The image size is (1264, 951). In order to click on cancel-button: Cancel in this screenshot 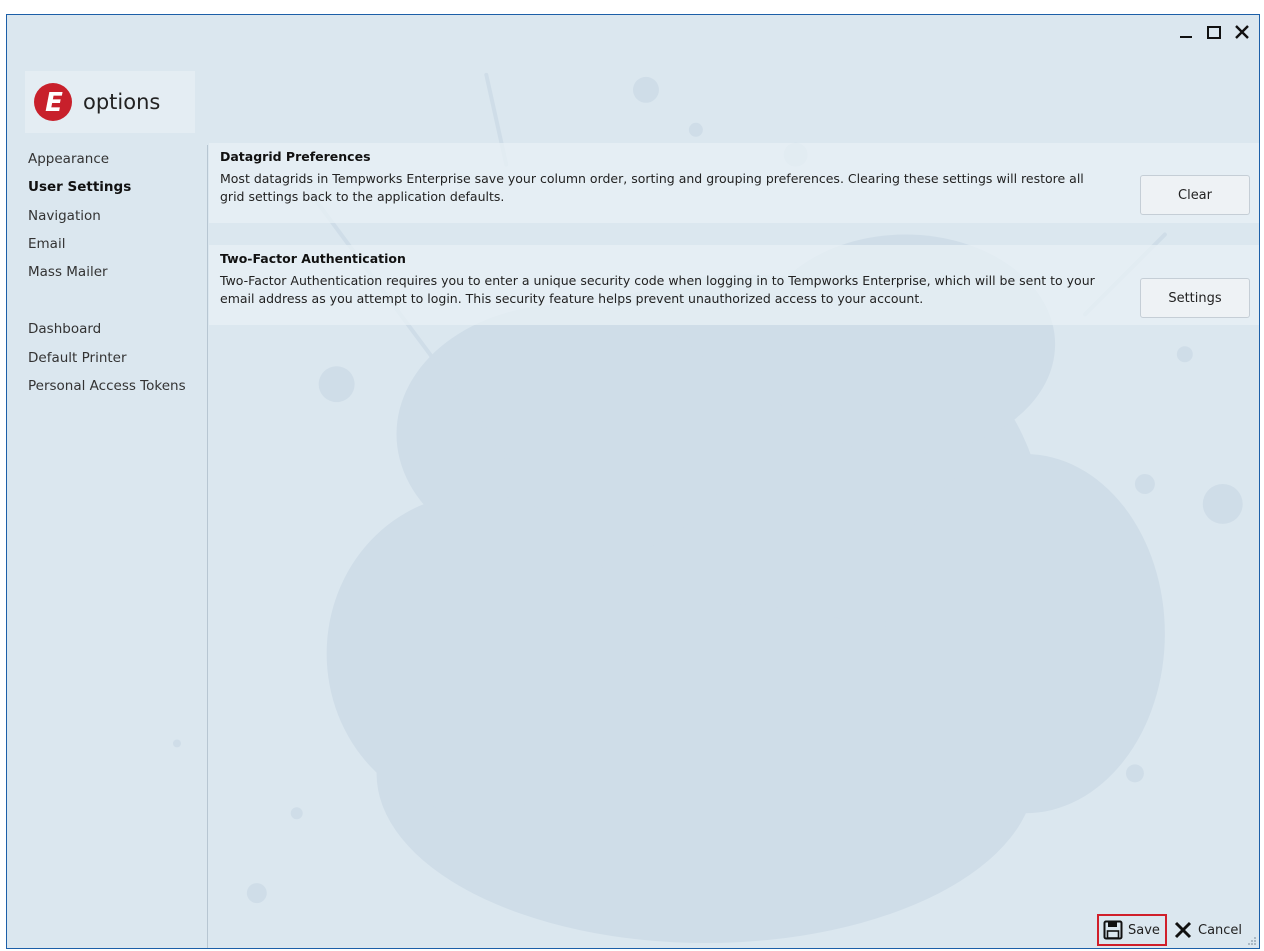, I will do `click(1209, 930)`.